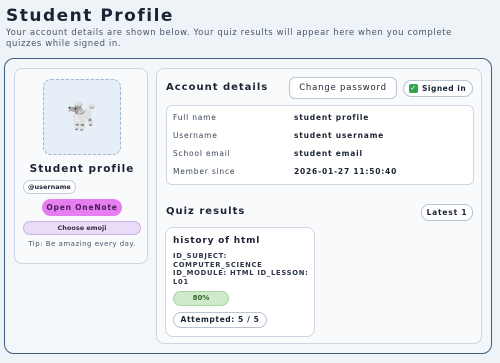 The width and height of the screenshot is (500, 363). I want to click on detail-label: Member since, so click(204, 171).